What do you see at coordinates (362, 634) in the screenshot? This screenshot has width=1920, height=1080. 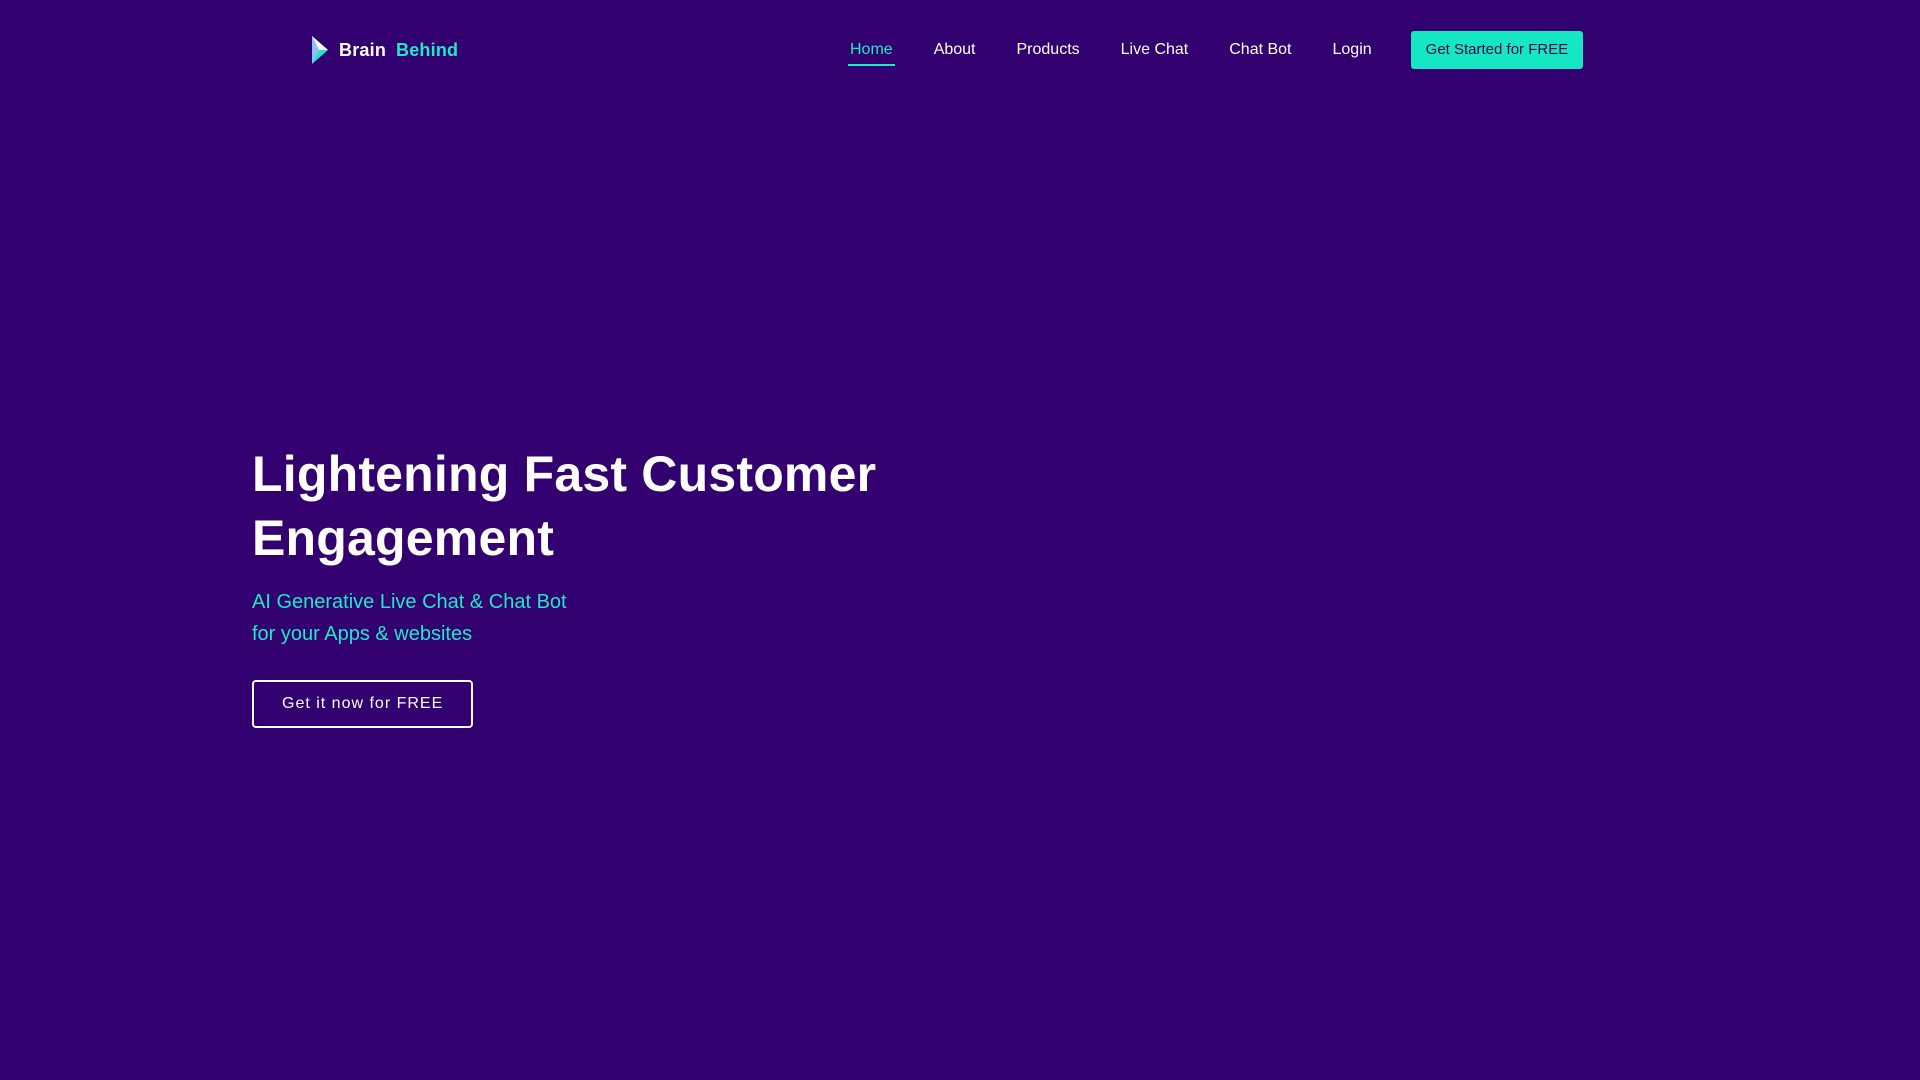 I see `hero-subtitle-line-2: for your Apps & websites` at bounding box center [362, 634].